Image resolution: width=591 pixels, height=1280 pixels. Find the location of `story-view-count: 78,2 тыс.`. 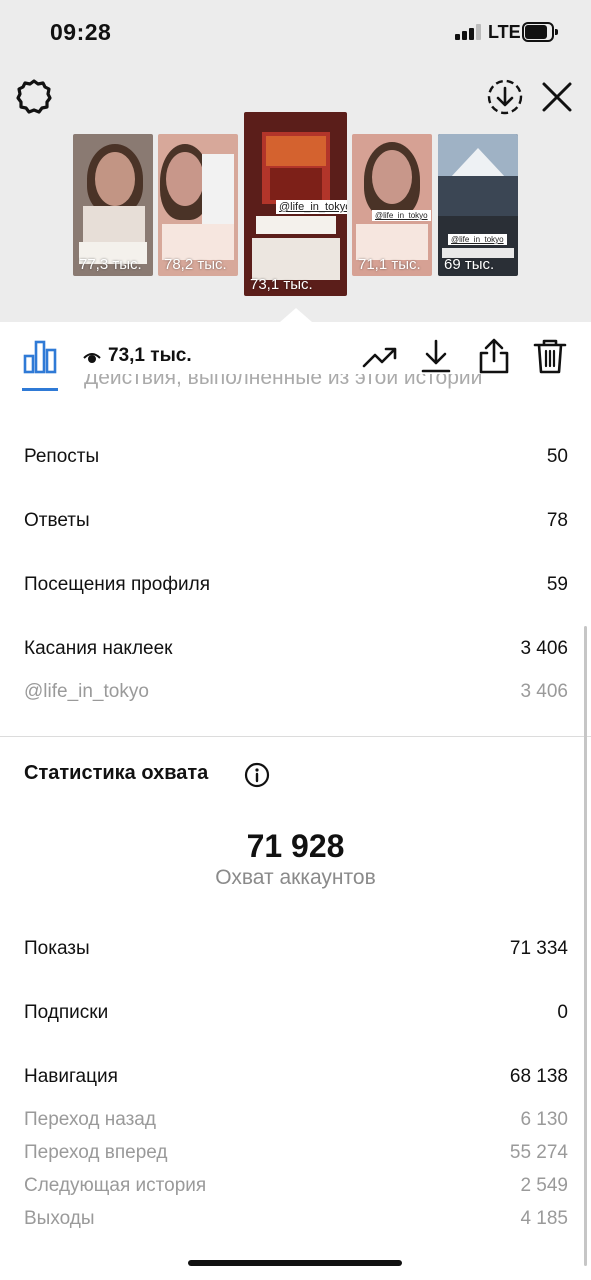

story-view-count: 78,2 тыс. is located at coordinates (195, 264).